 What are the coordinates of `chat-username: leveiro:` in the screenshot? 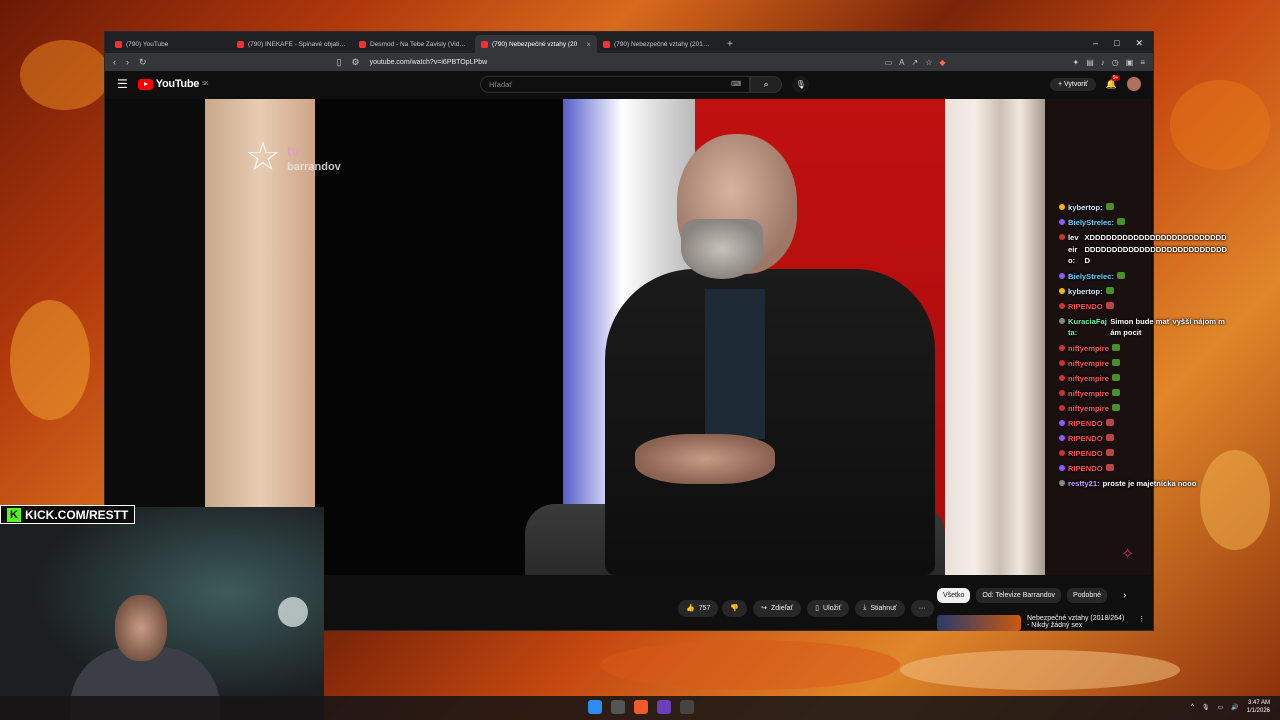 It's located at (1073, 249).